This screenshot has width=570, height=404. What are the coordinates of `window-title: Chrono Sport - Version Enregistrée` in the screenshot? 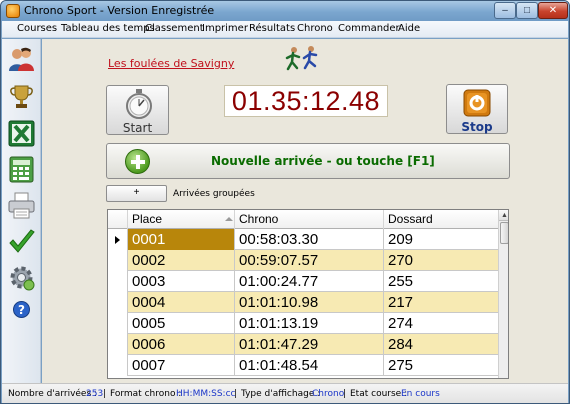 It's located at (119, 10).